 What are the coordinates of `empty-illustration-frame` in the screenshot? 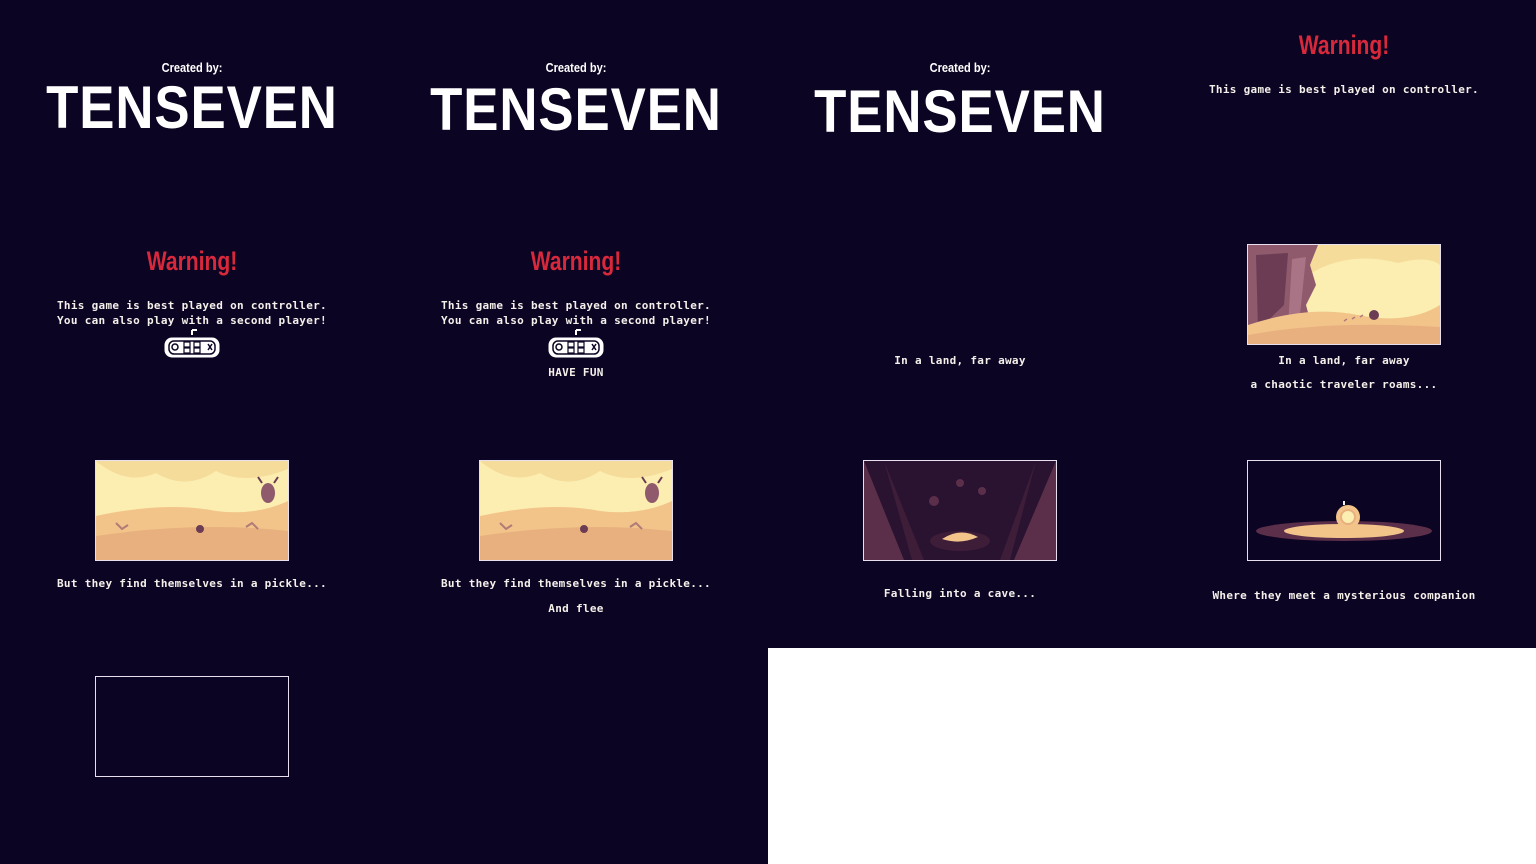 It's located at (192, 726).